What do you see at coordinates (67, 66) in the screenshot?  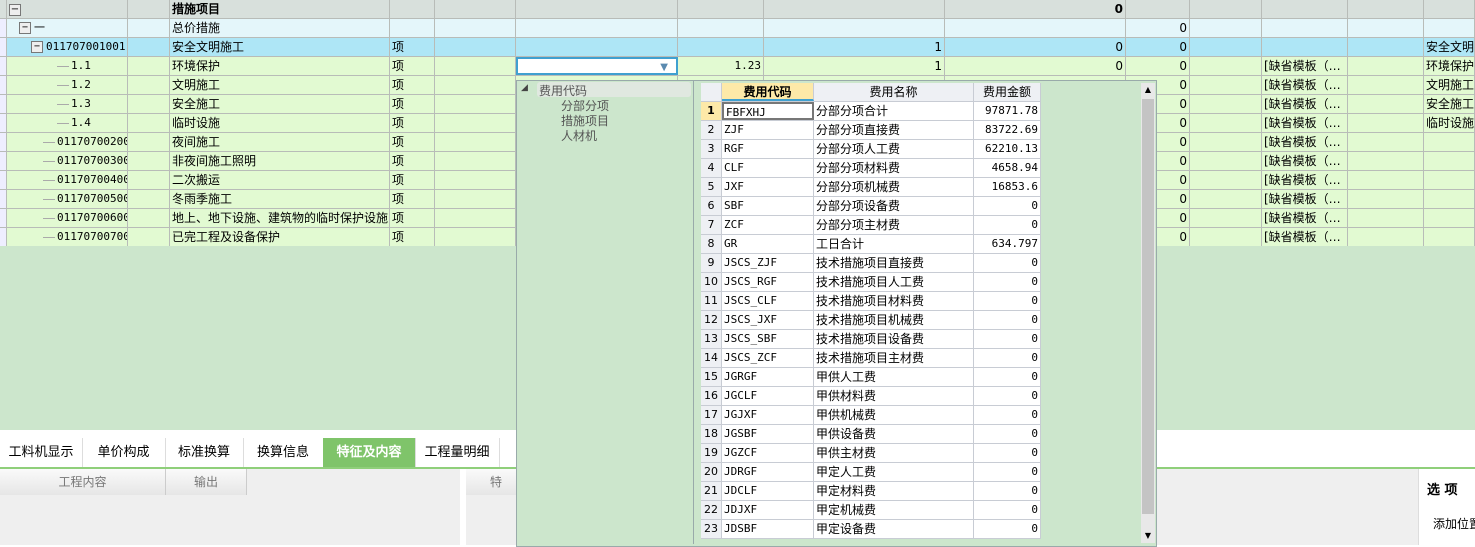 I see `code-cell: 1.1` at bounding box center [67, 66].